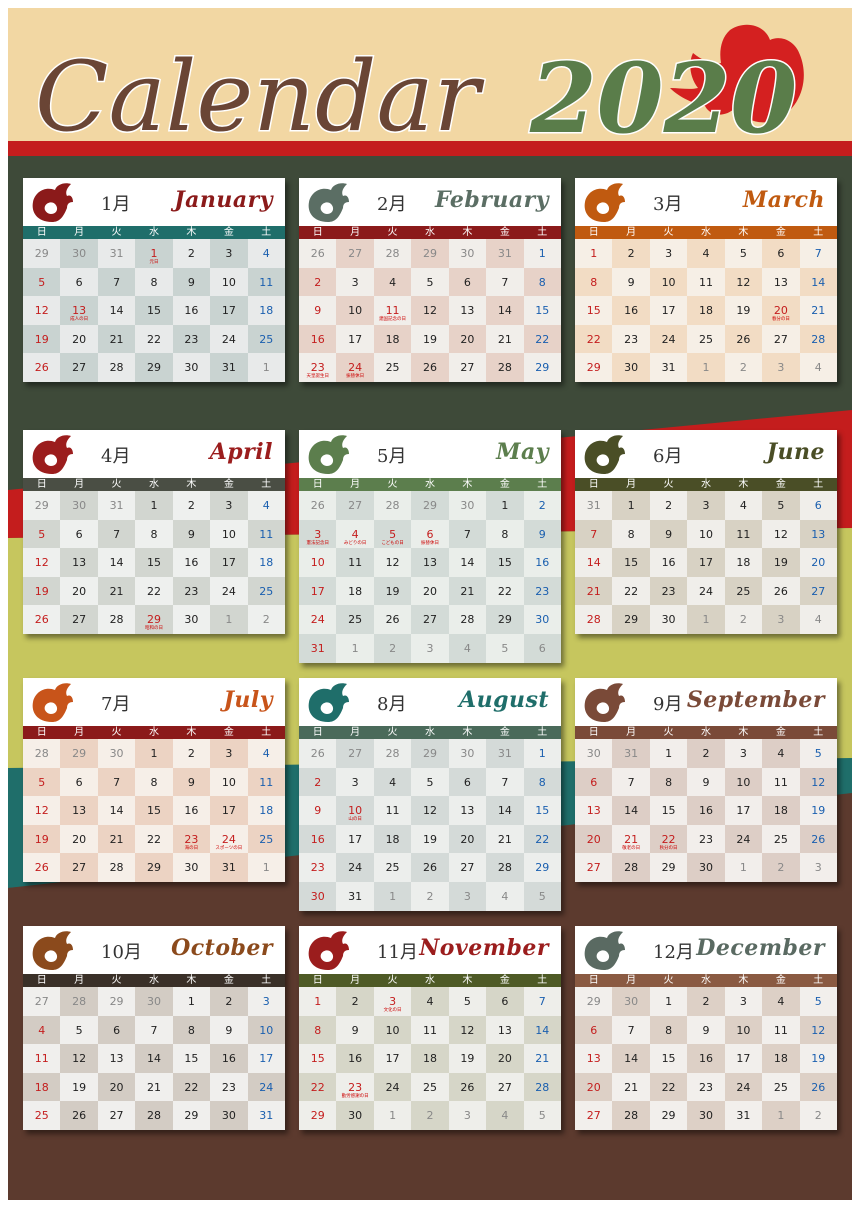 This screenshot has height=1209, width=860. Describe the element at coordinates (154, 232) in the screenshot. I see `weekday-header: 日月火水木金土` at that location.